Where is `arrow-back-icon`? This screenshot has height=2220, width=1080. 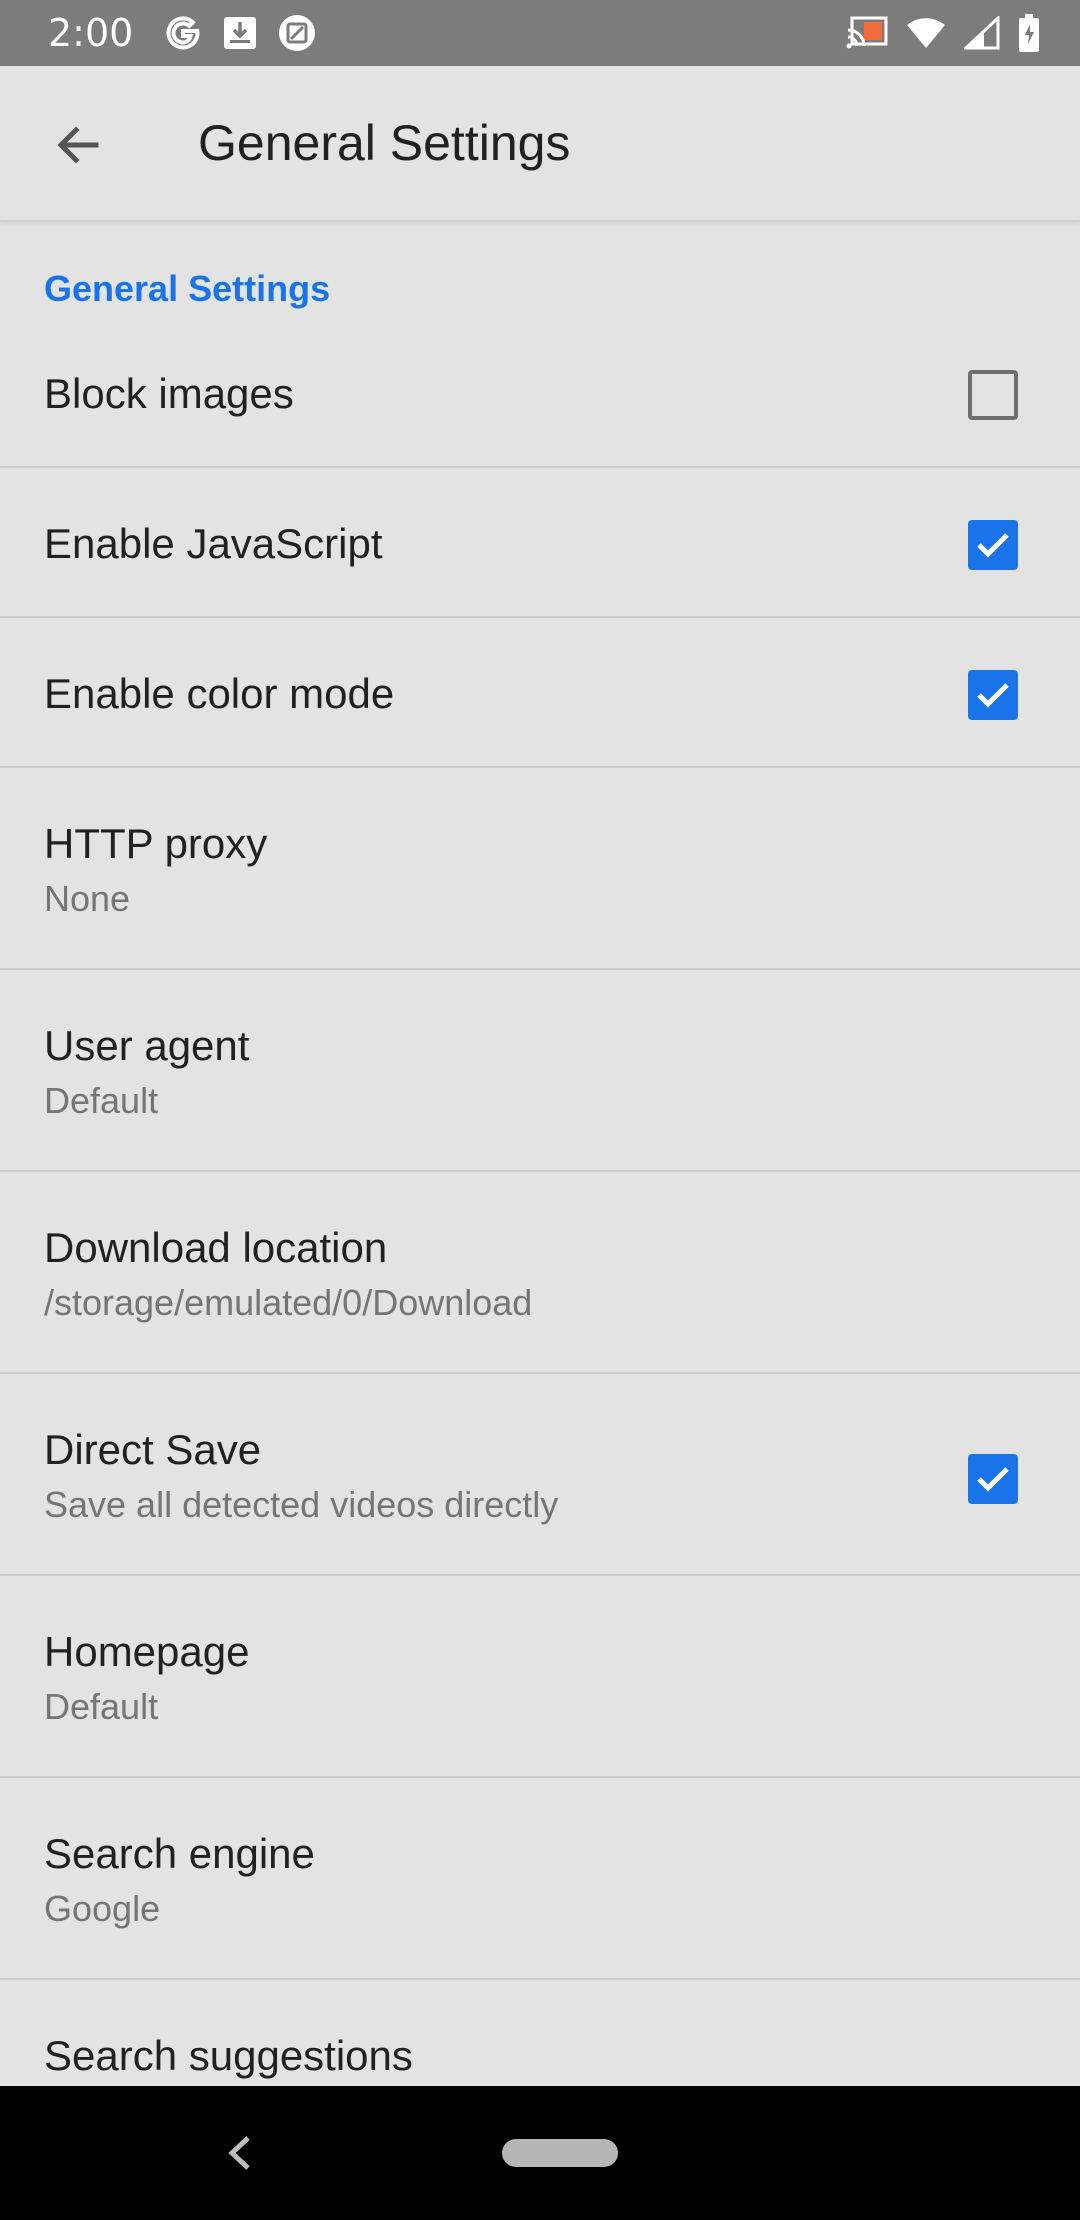
arrow-back-icon is located at coordinates (78, 145).